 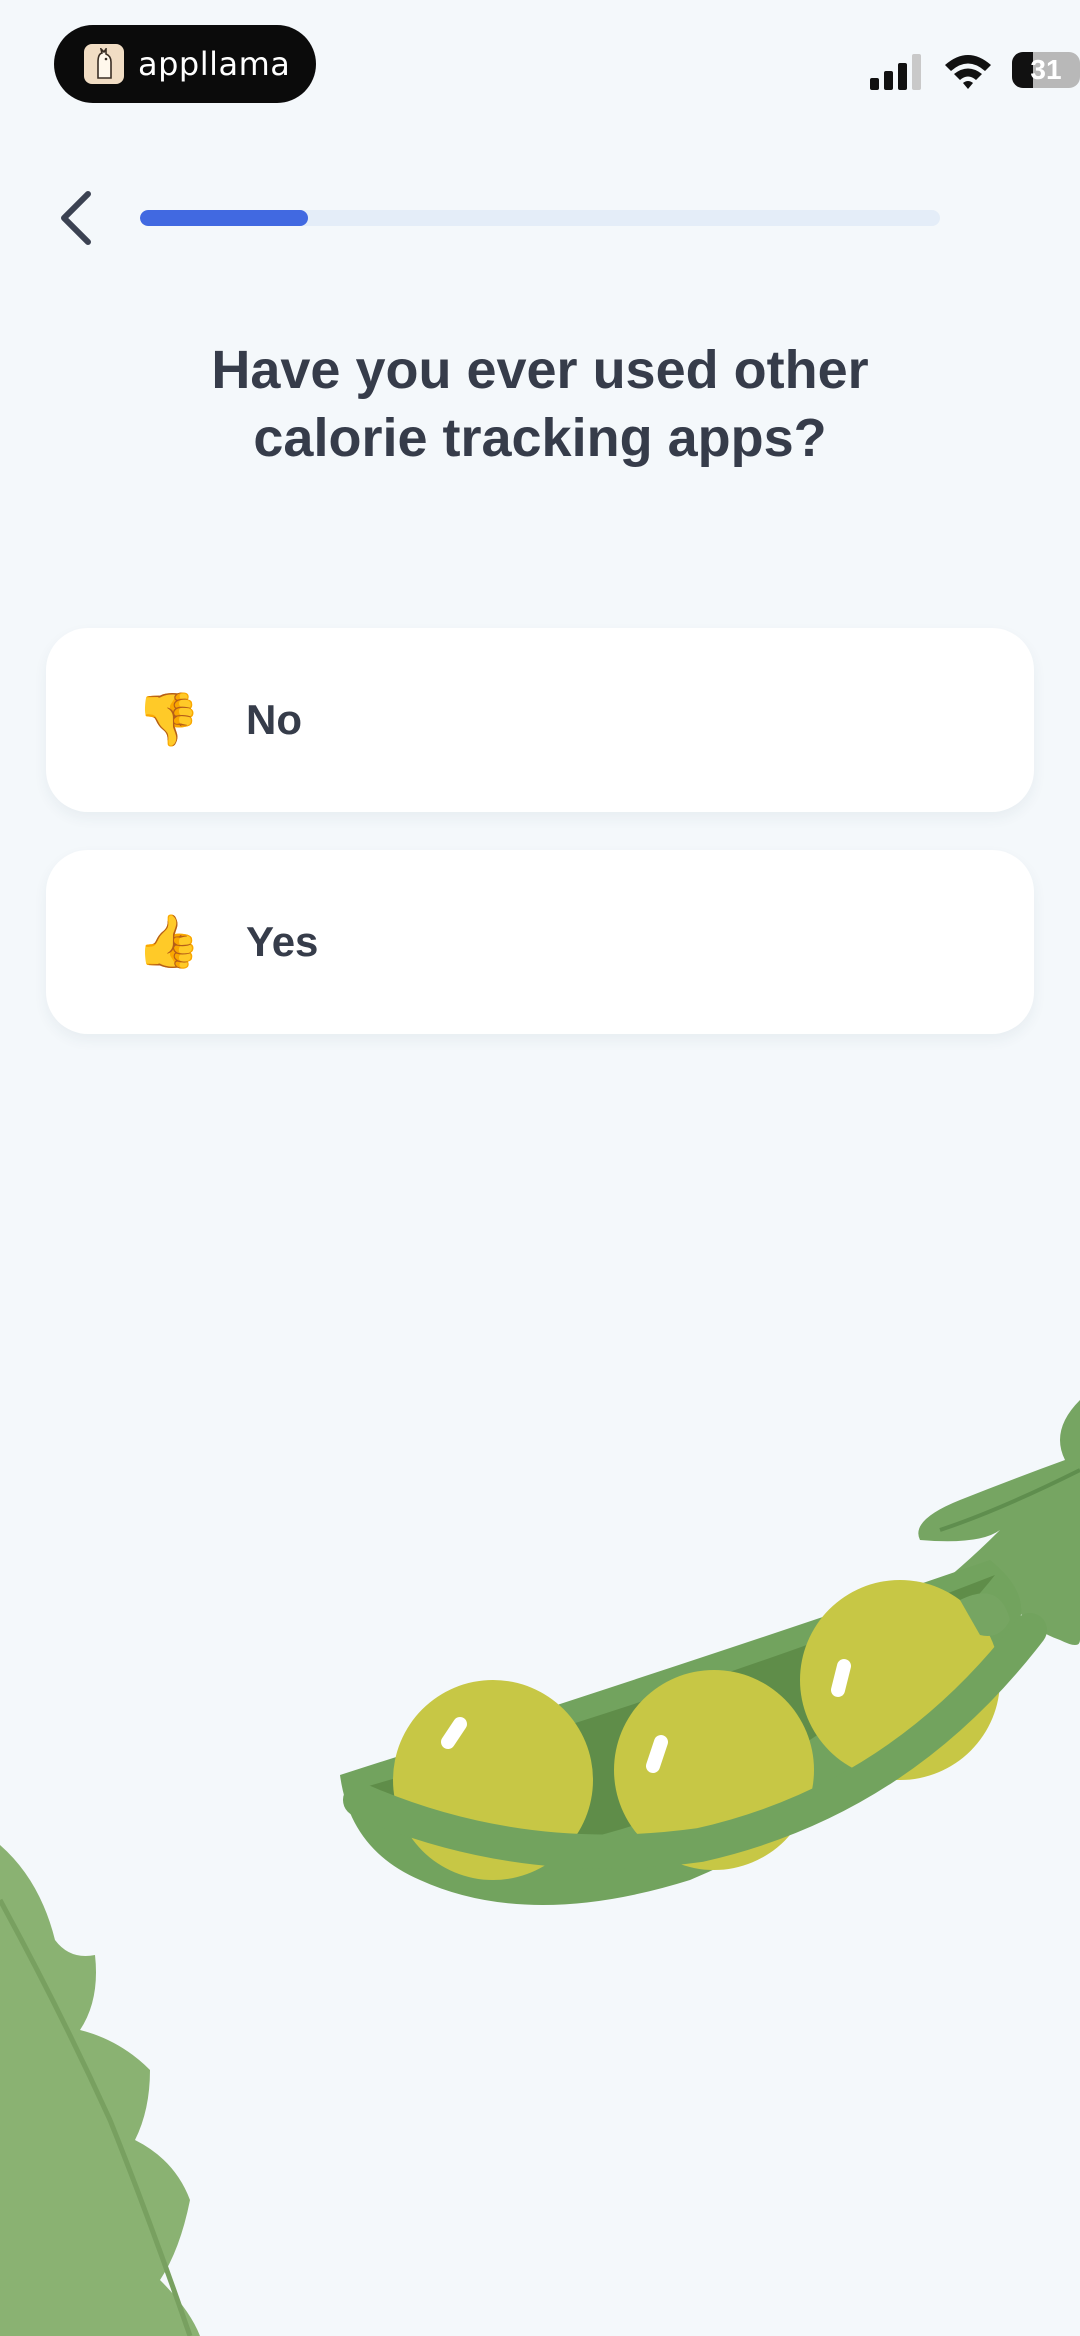 What do you see at coordinates (693, 1732) in the screenshot?
I see `pea-pod-icon` at bounding box center [693, 1732].